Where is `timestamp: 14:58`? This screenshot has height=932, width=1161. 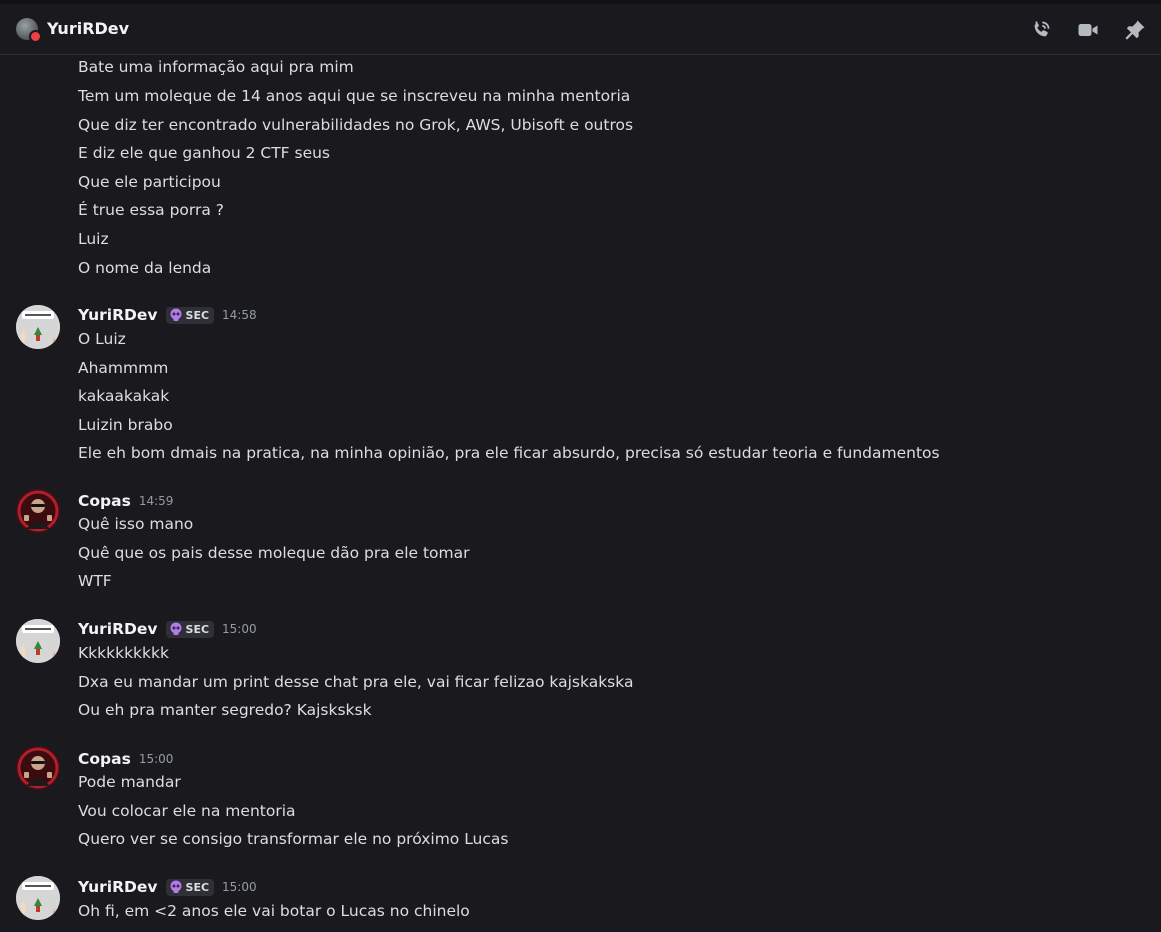
timestamp: 14:58 is located at coordinates (239, 315).